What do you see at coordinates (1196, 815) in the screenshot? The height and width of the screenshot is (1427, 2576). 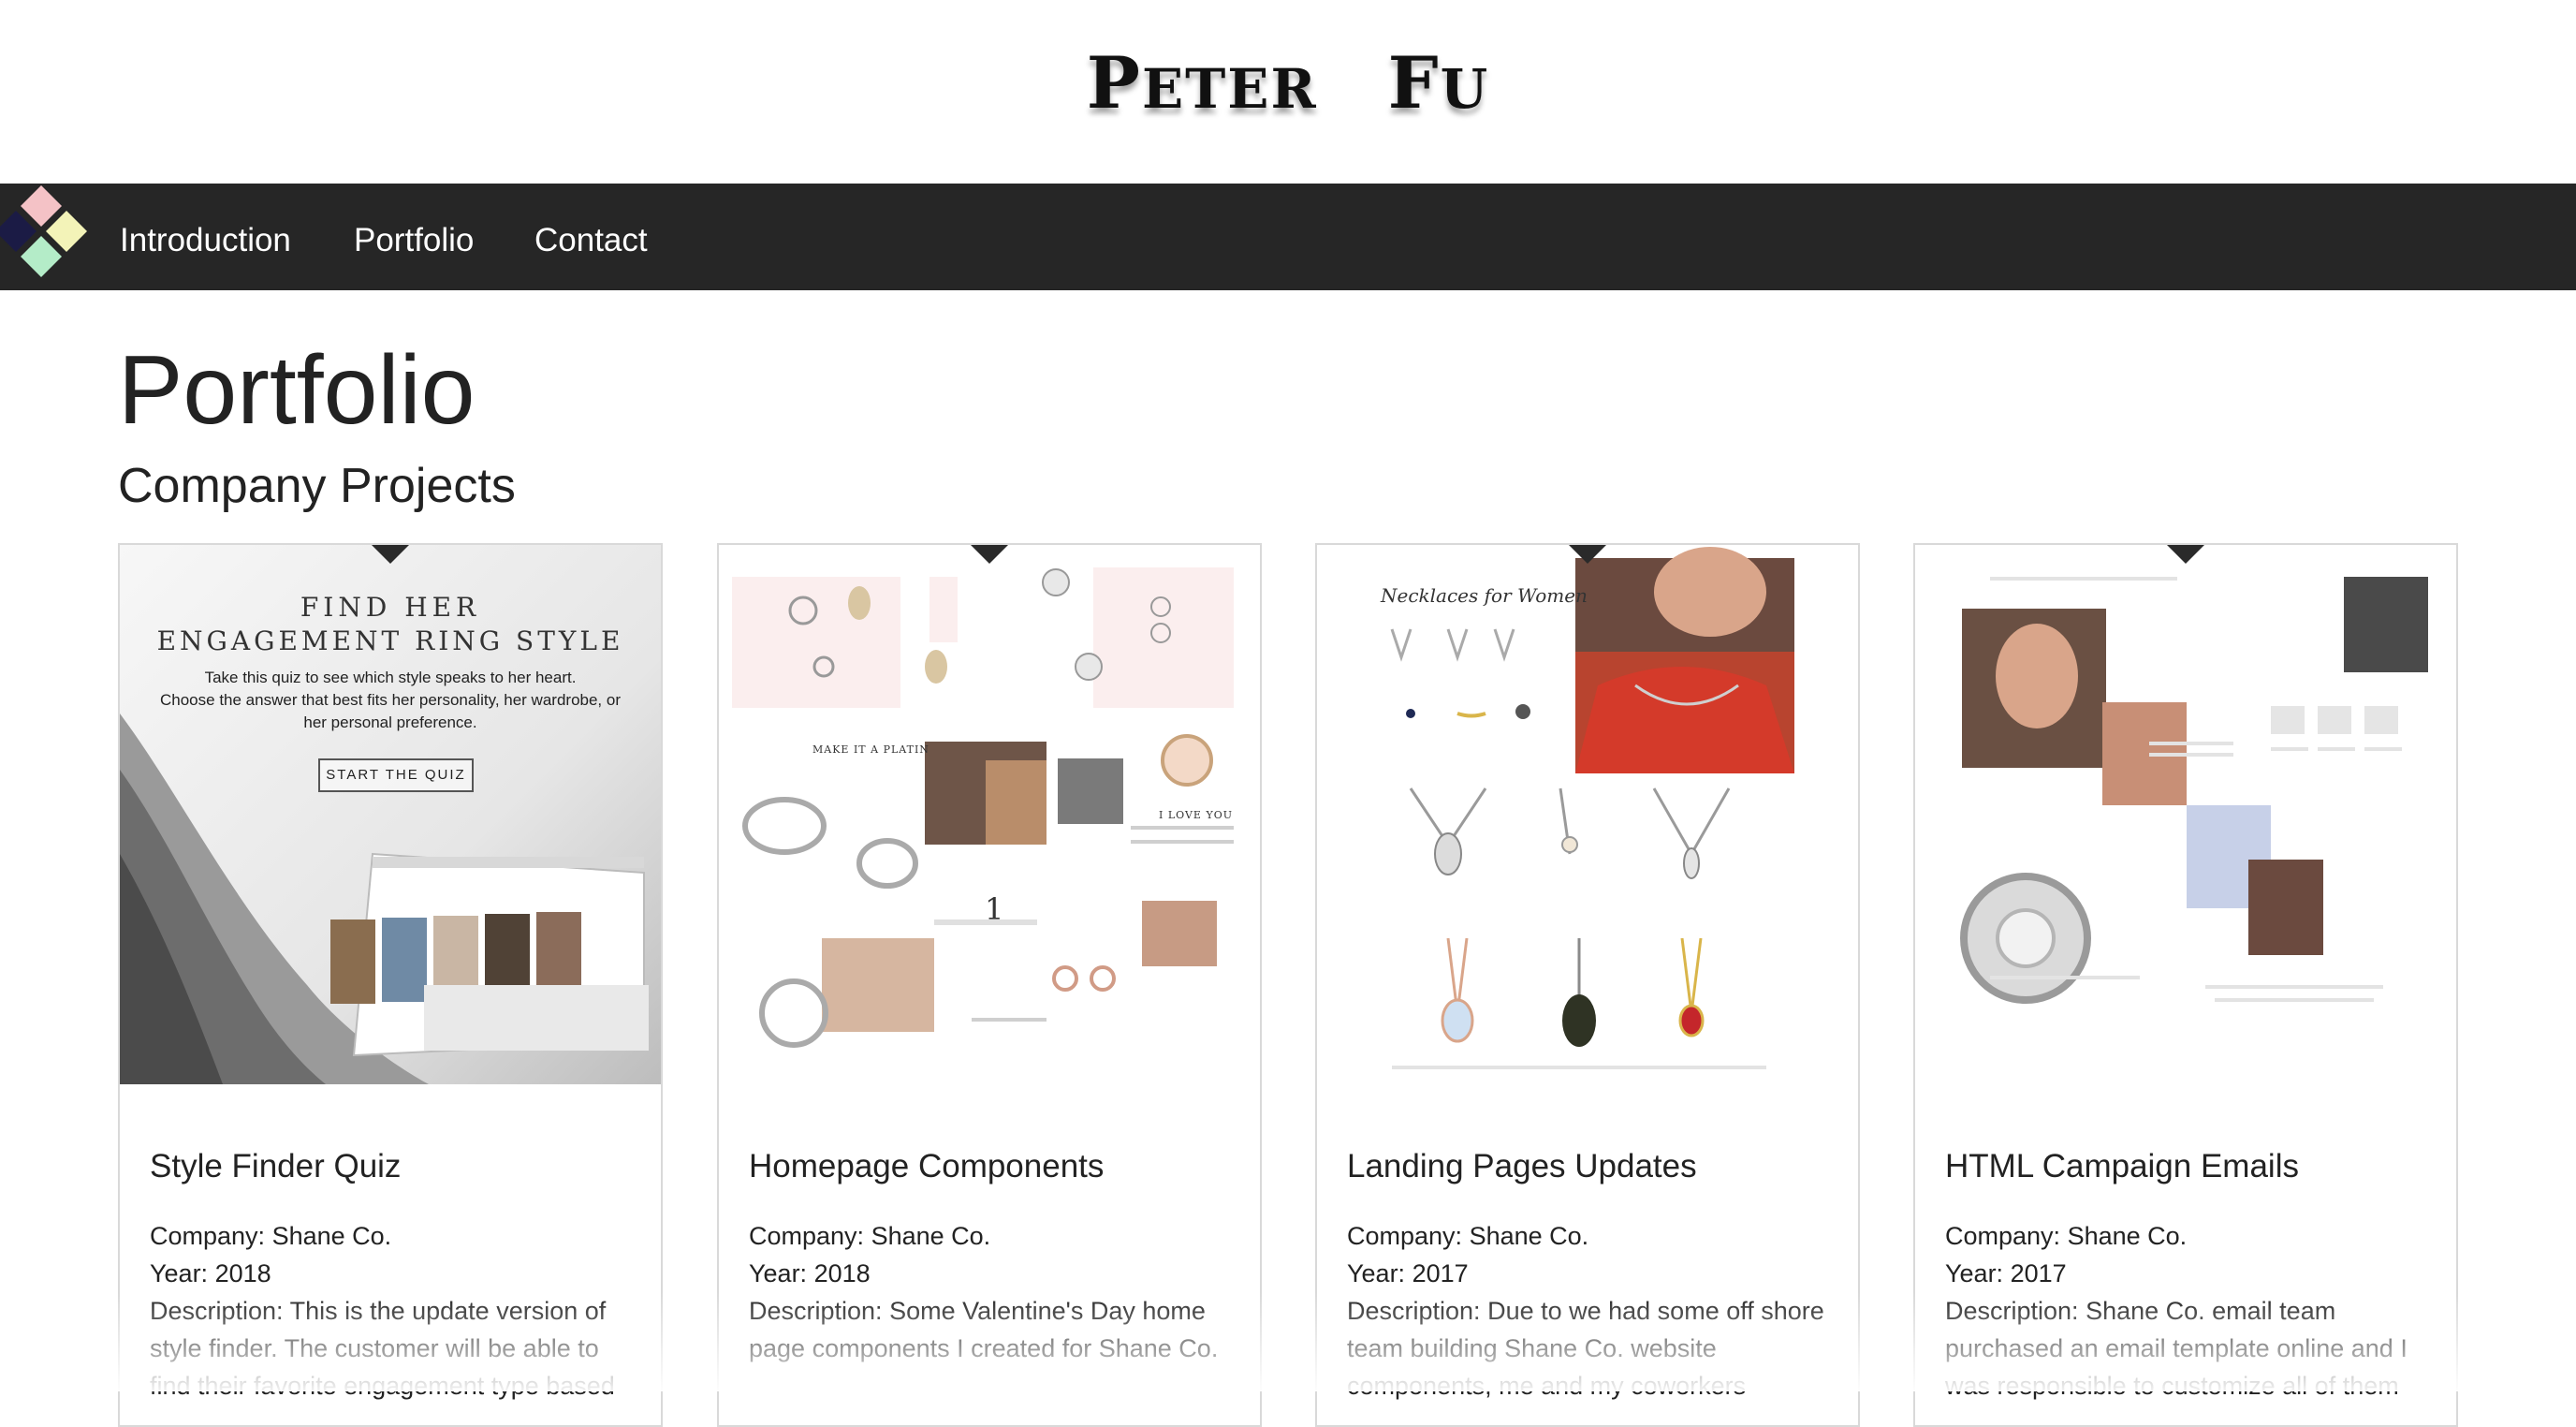 I see `thumb-caption-2: I LOVE YOU` at bounding box center [1196, 815].